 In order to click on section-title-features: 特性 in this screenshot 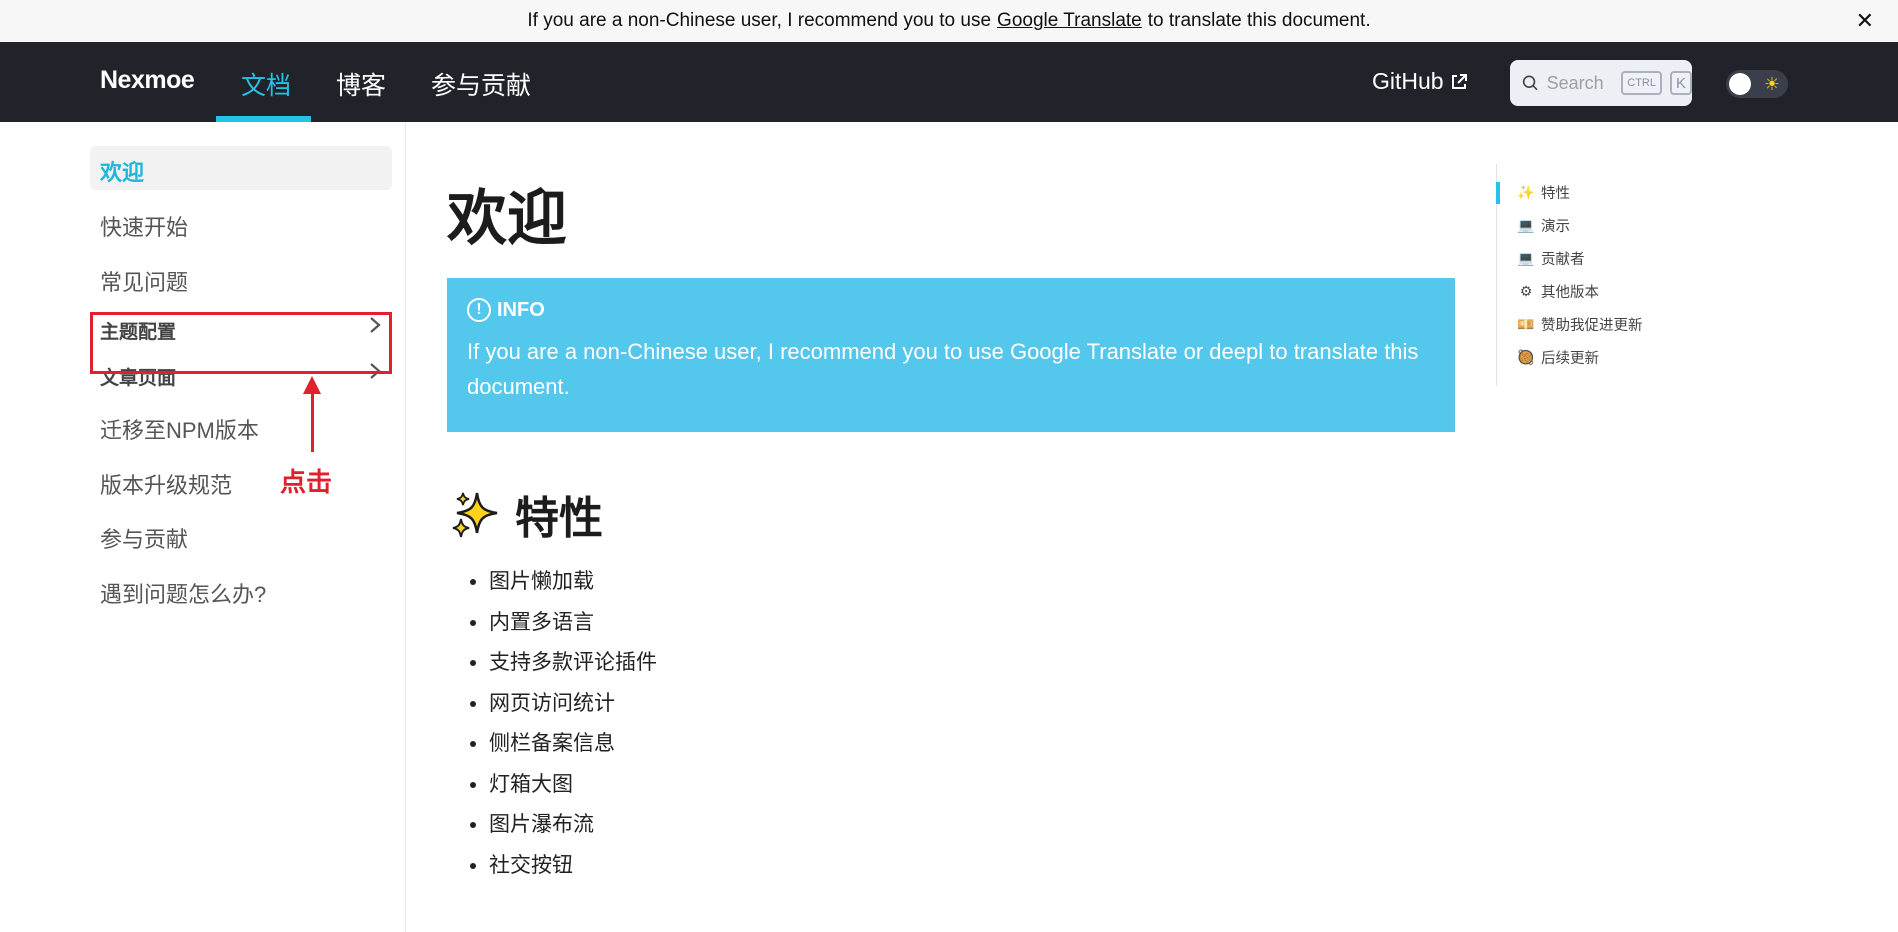, I will do `click(527, 514)`.